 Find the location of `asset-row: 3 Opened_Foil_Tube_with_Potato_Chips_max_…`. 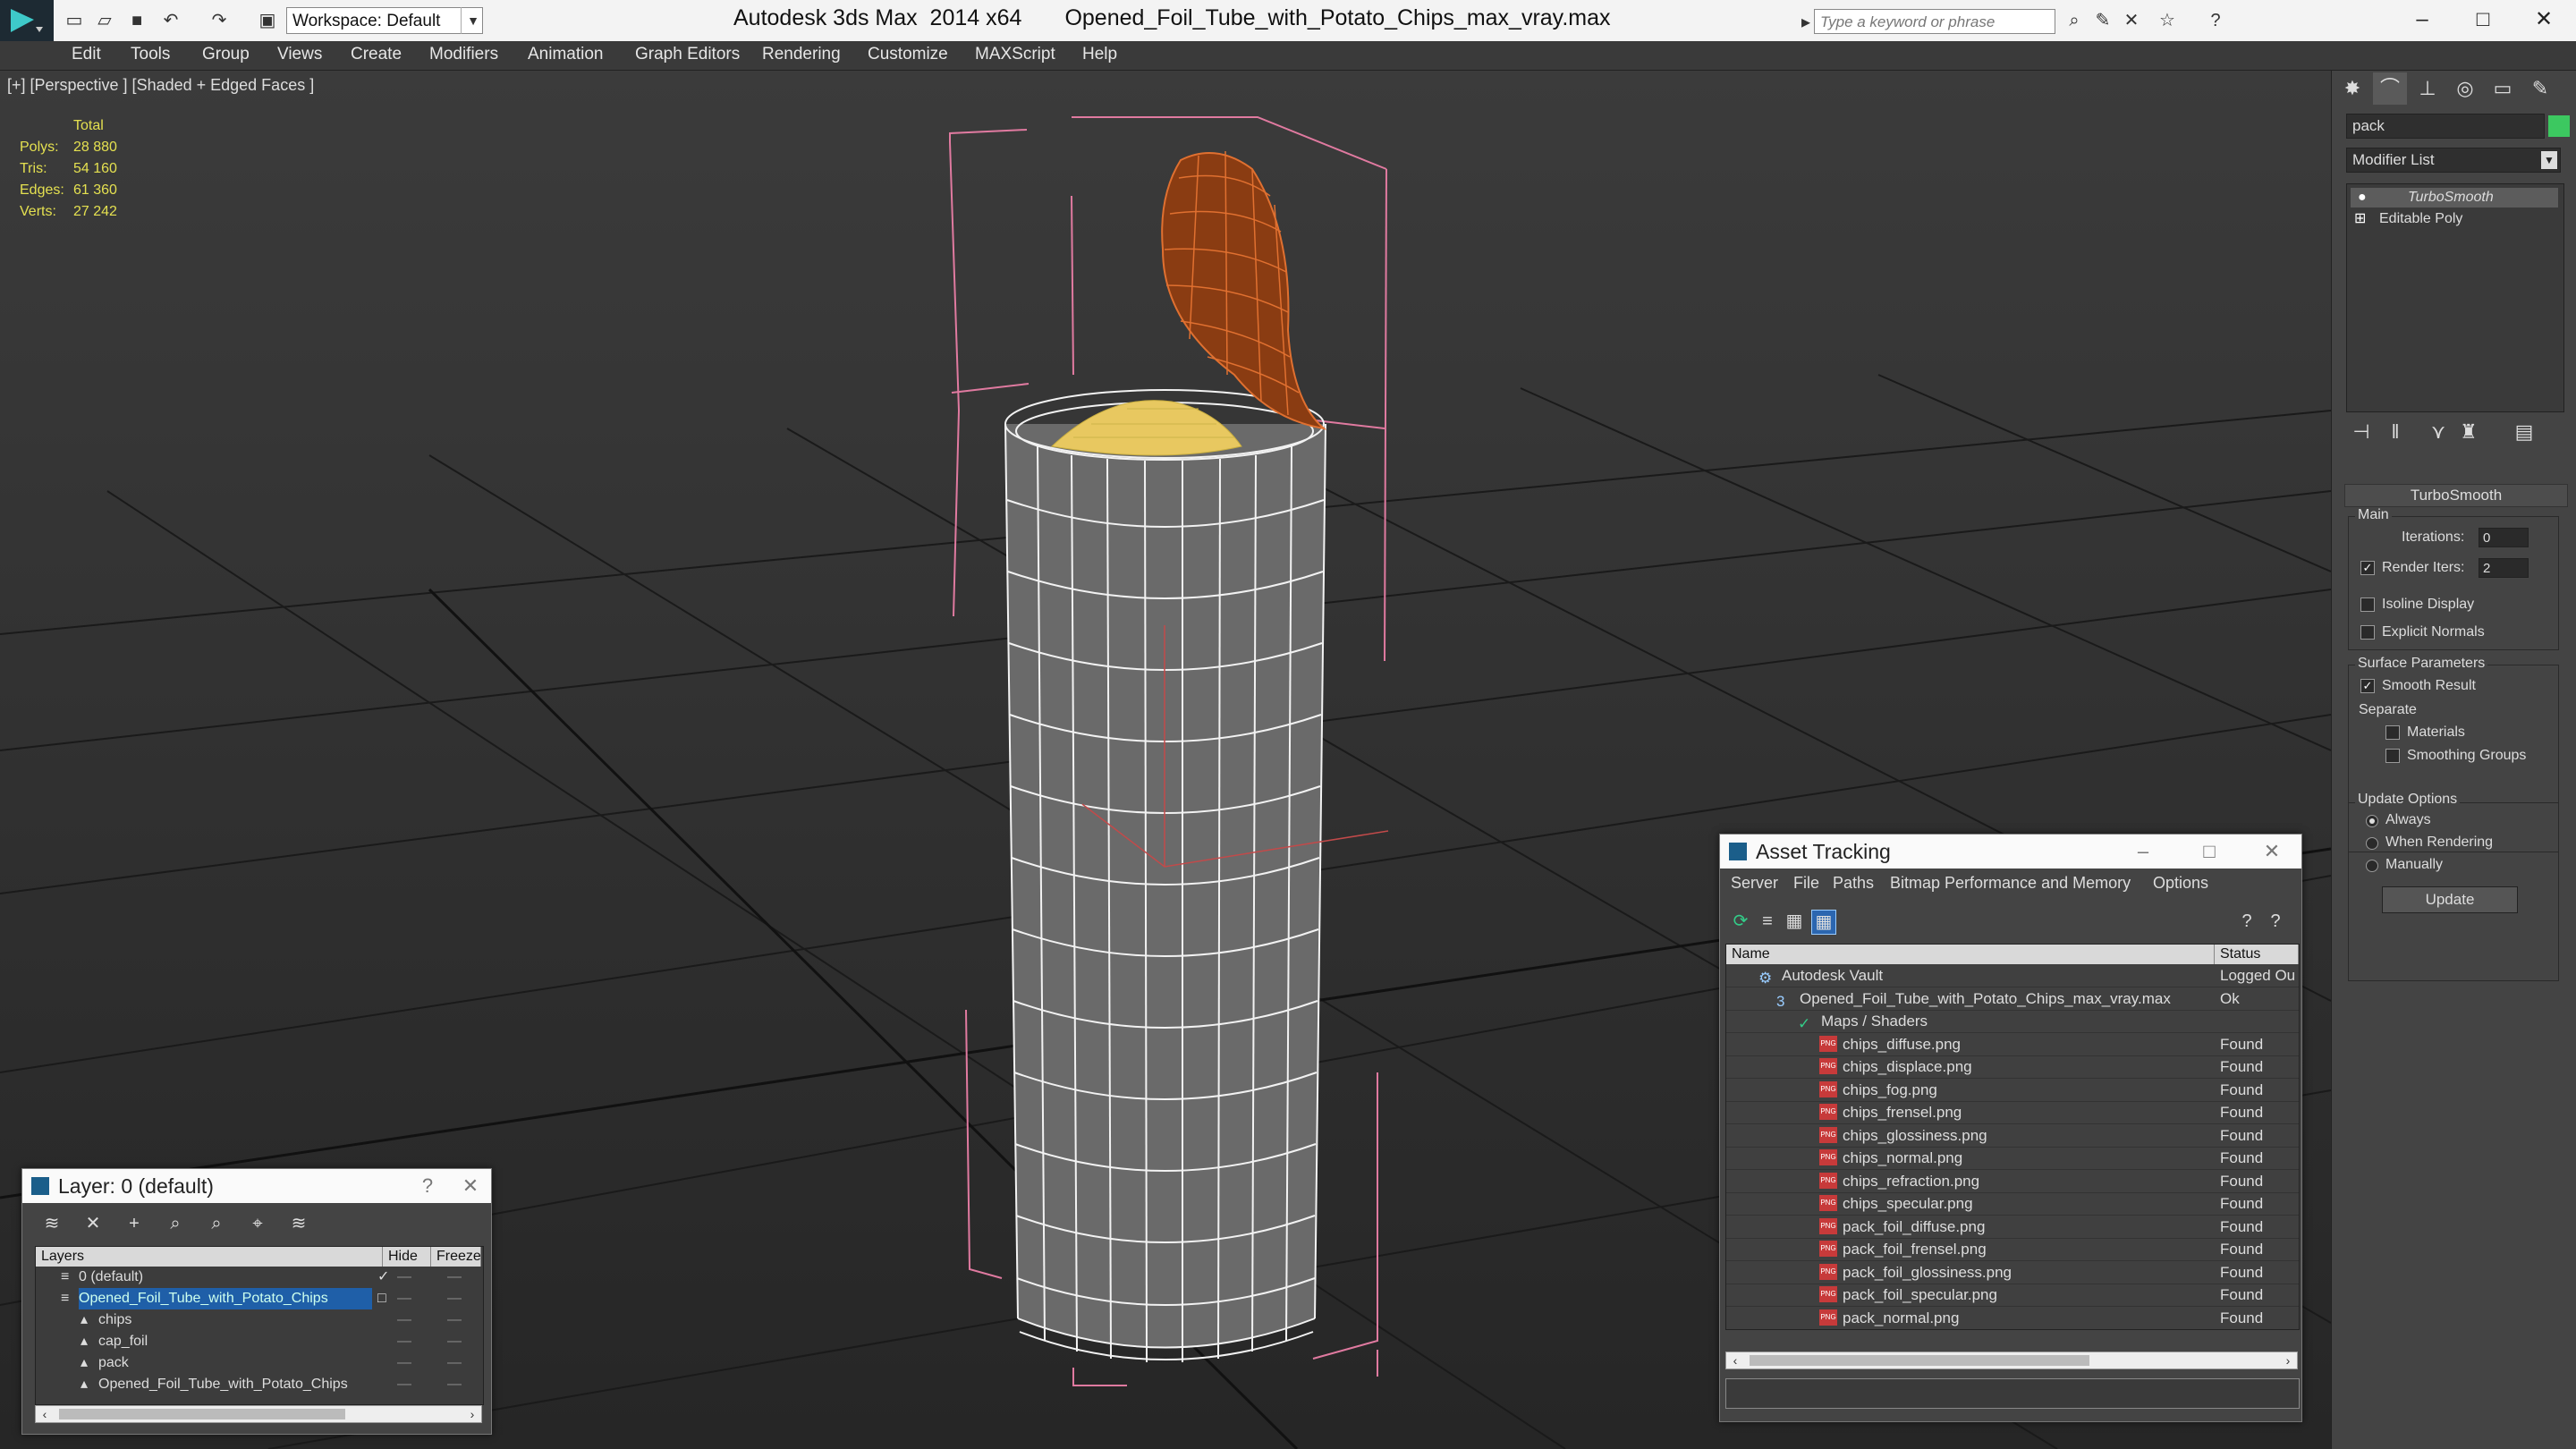

asset-row: 3 Opened_Foil_Tube_with_Potato_Chips_max_… is located at coordinates (2012, 999).